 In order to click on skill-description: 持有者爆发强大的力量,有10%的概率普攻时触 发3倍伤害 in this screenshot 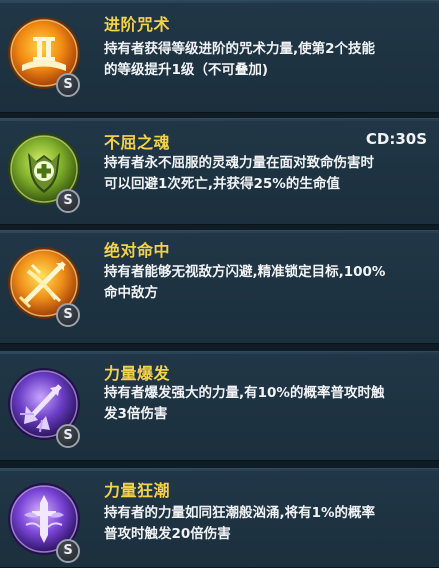, I will do `click(267, 404)`.